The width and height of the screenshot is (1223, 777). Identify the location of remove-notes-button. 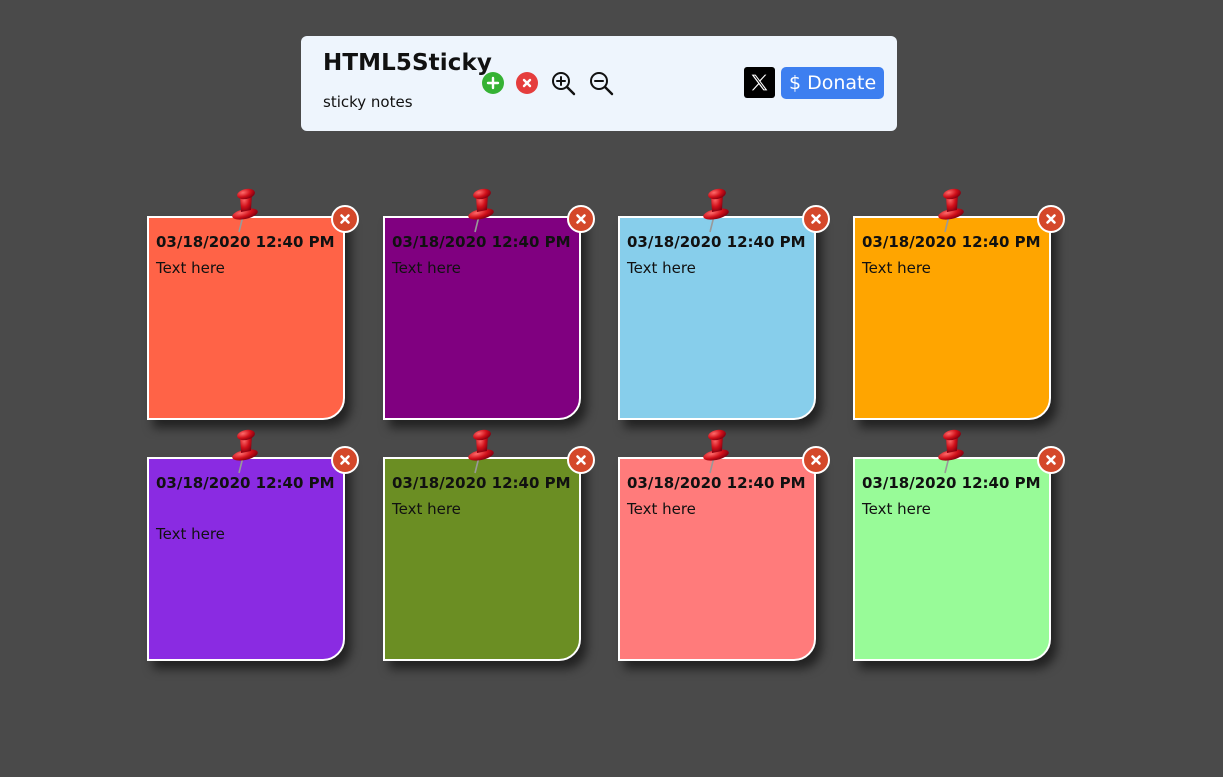
(527, 83).